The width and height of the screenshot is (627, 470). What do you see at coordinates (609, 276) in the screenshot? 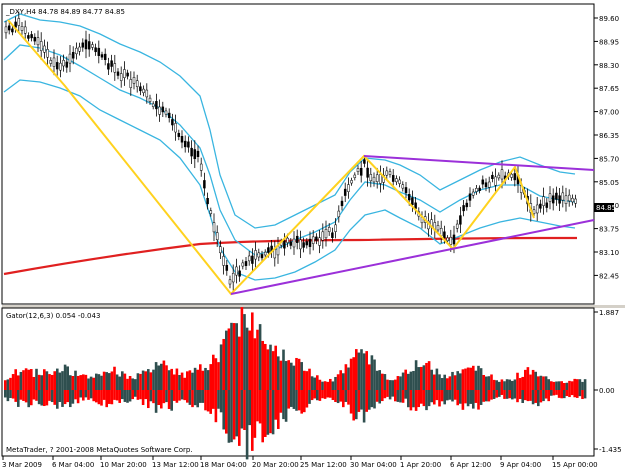
I see `price-tick-label: 82.45` at bounding box center [609, 276].